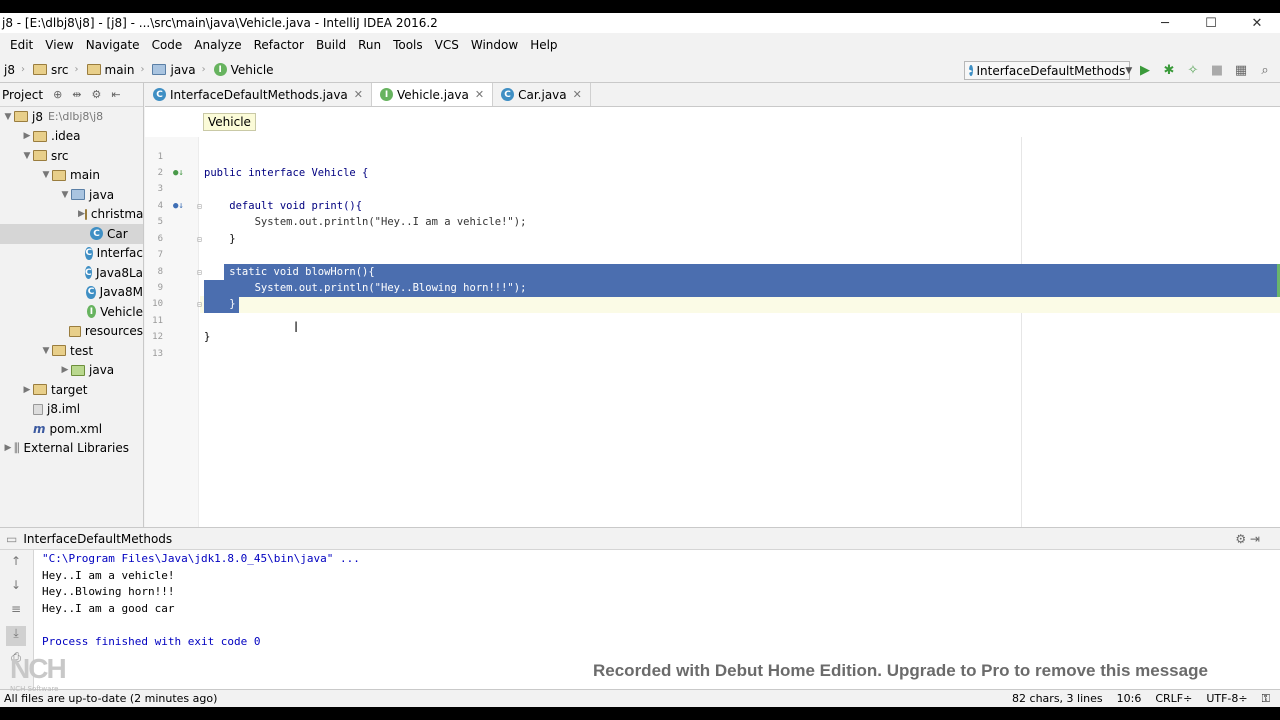  Describe the element at coordinates (76, 428) in the screenshot. I see `tree-item-label: pom.xml` at that location.